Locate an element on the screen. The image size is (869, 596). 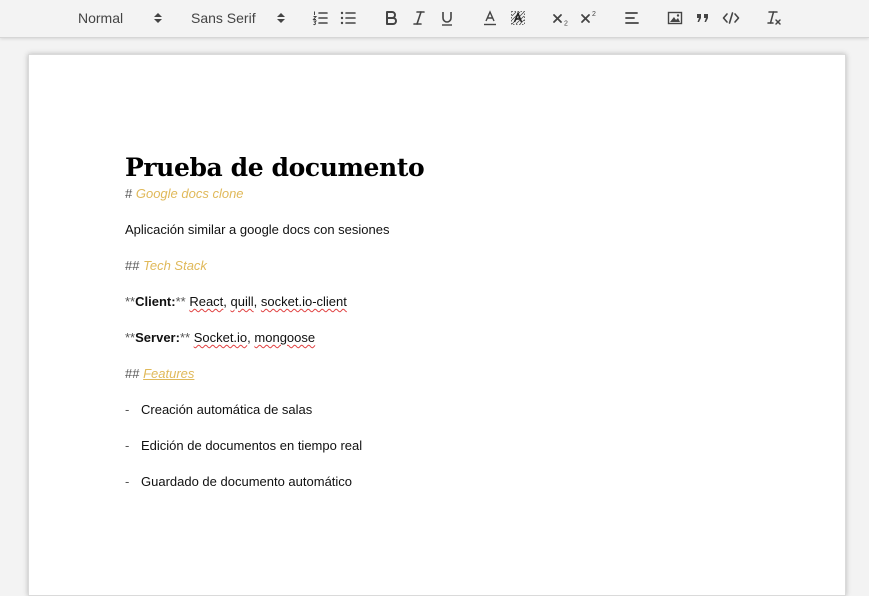
heading-marker: # is located at coordinates (129, 193).